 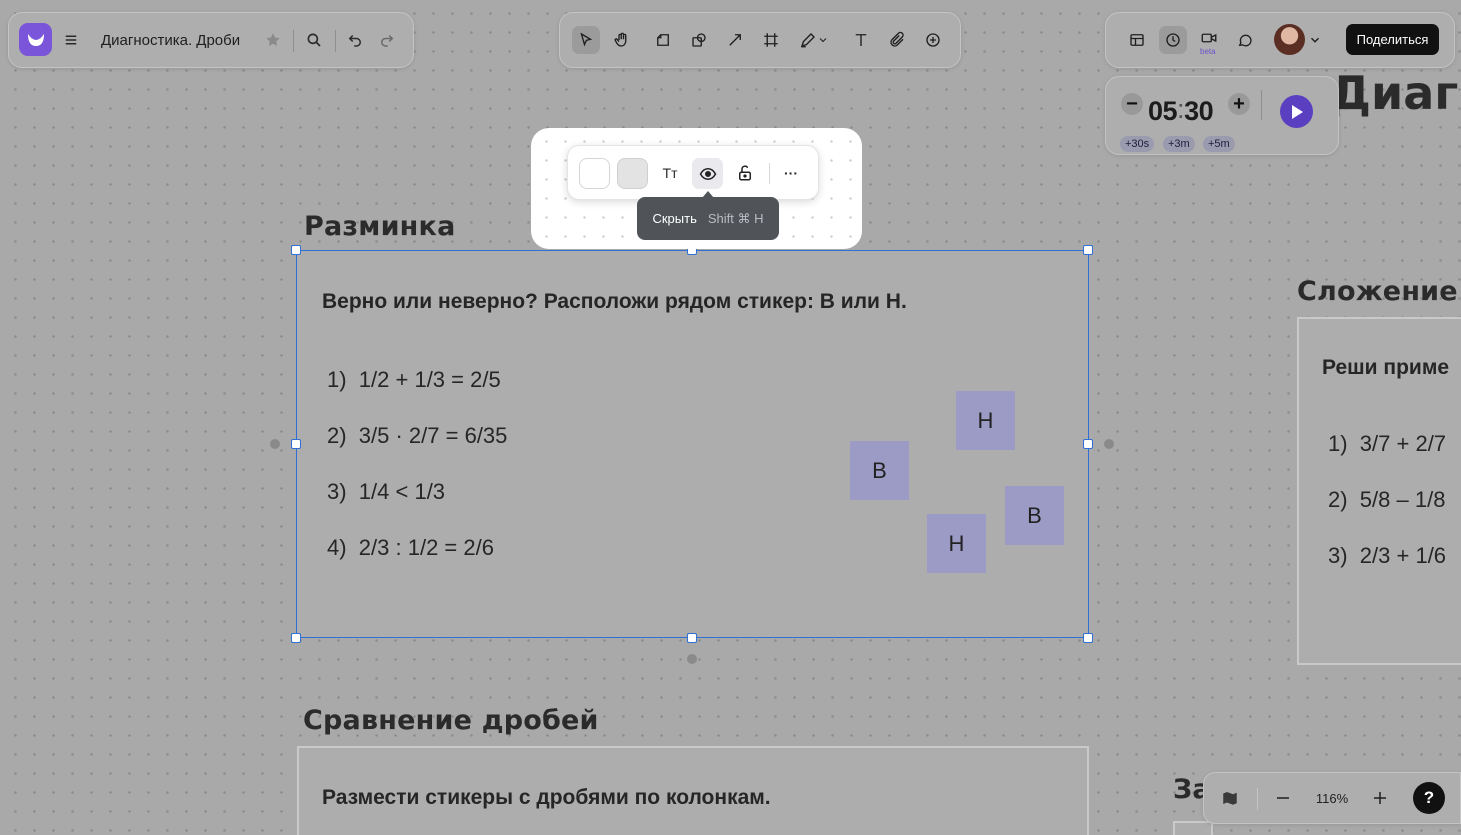 I want to click on timer-button, so click(x=1173, y=40).